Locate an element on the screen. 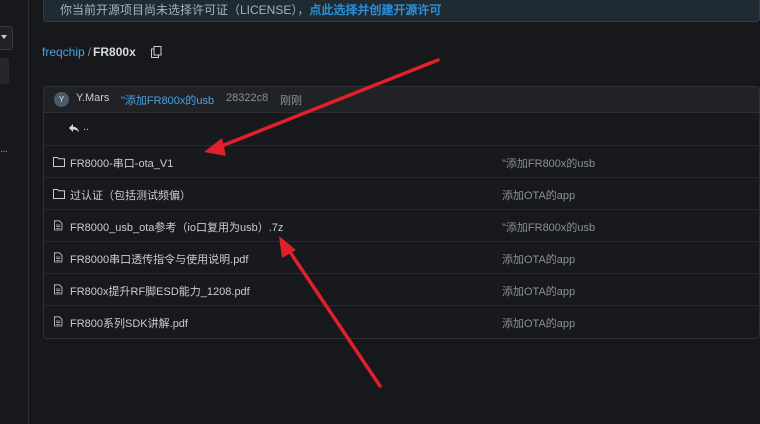 The width and height of the screenshot is (760, 424). chevron-down-icon is located at coordinates (4, 37).